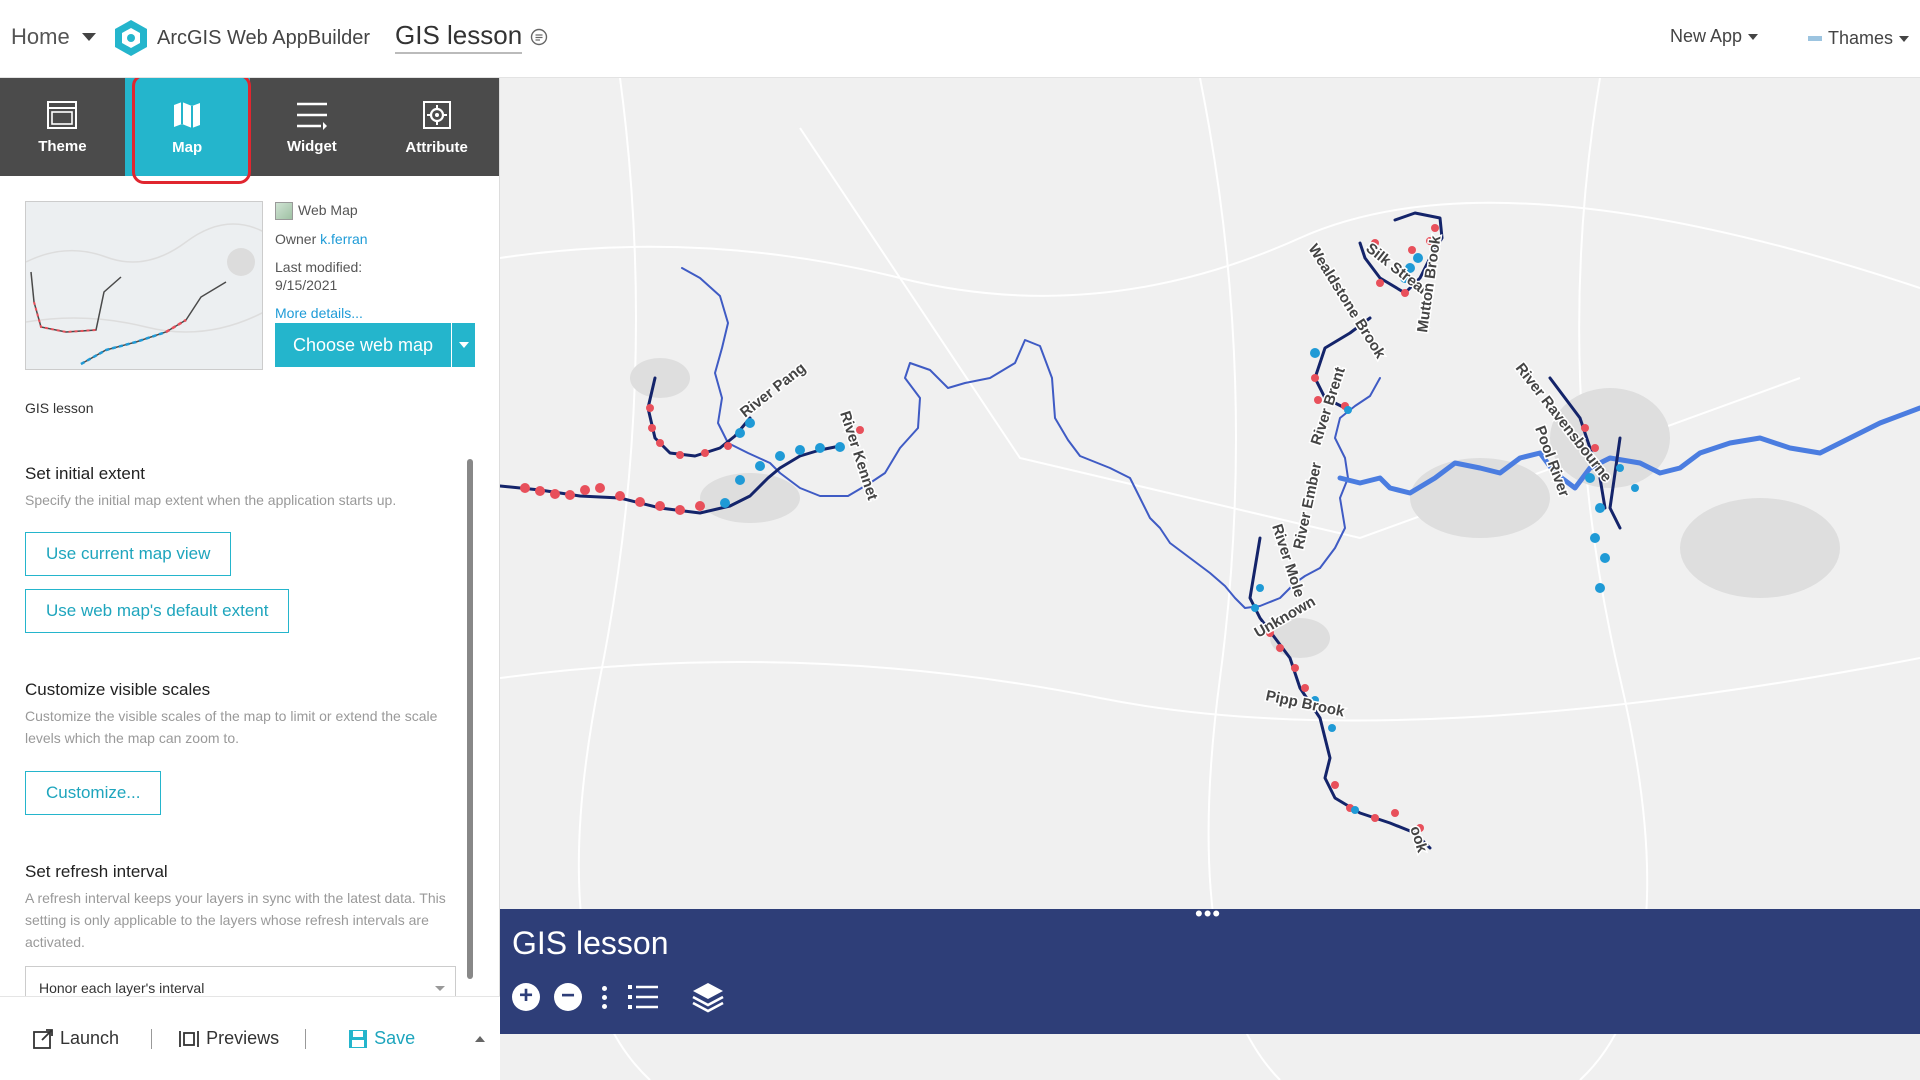 This screenshot has width=1920, height=1080. I want to click on brand: ArcGIS Web AppBuilder, so click(241, 38).